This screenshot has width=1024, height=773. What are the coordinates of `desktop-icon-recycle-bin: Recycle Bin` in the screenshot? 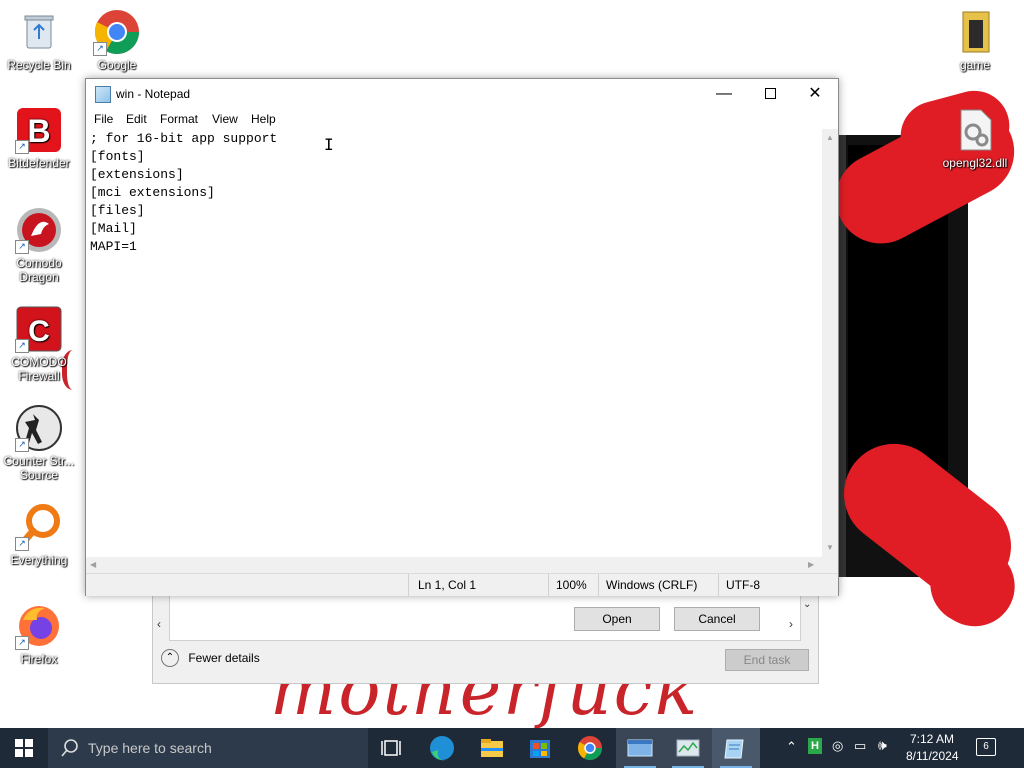 It's located at (39, 40).